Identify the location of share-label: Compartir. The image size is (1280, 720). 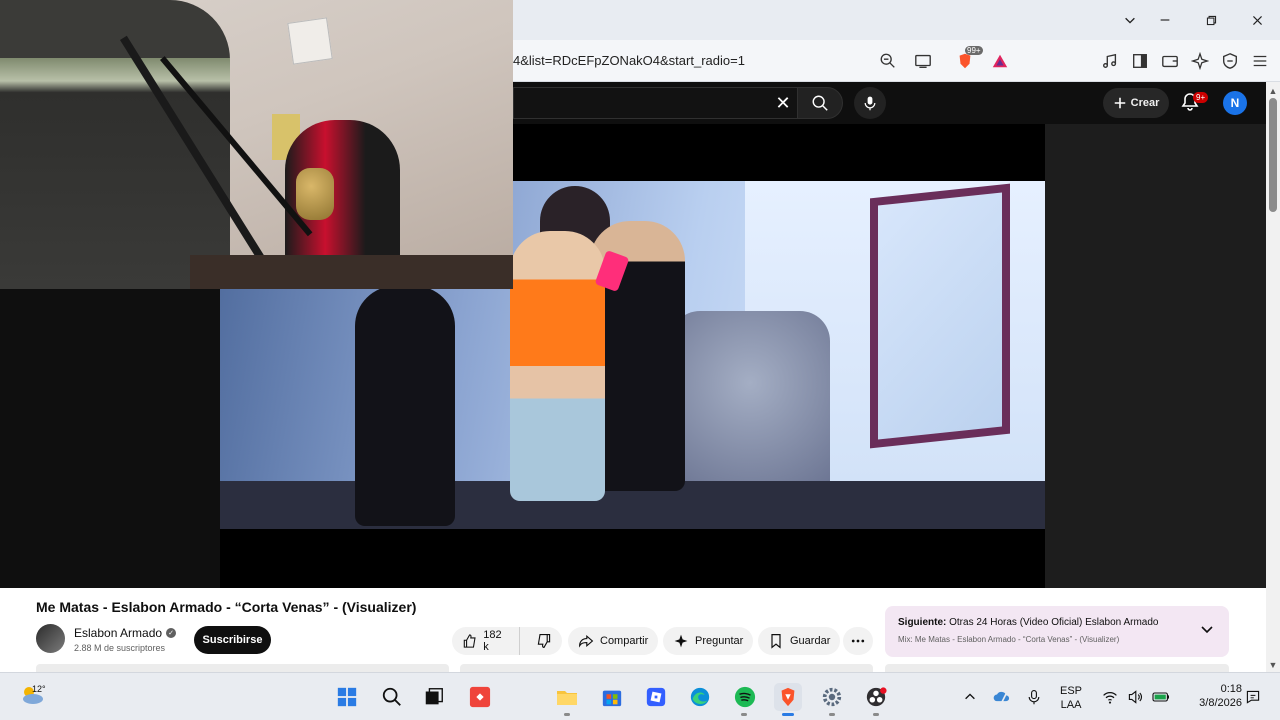
(624, 641).